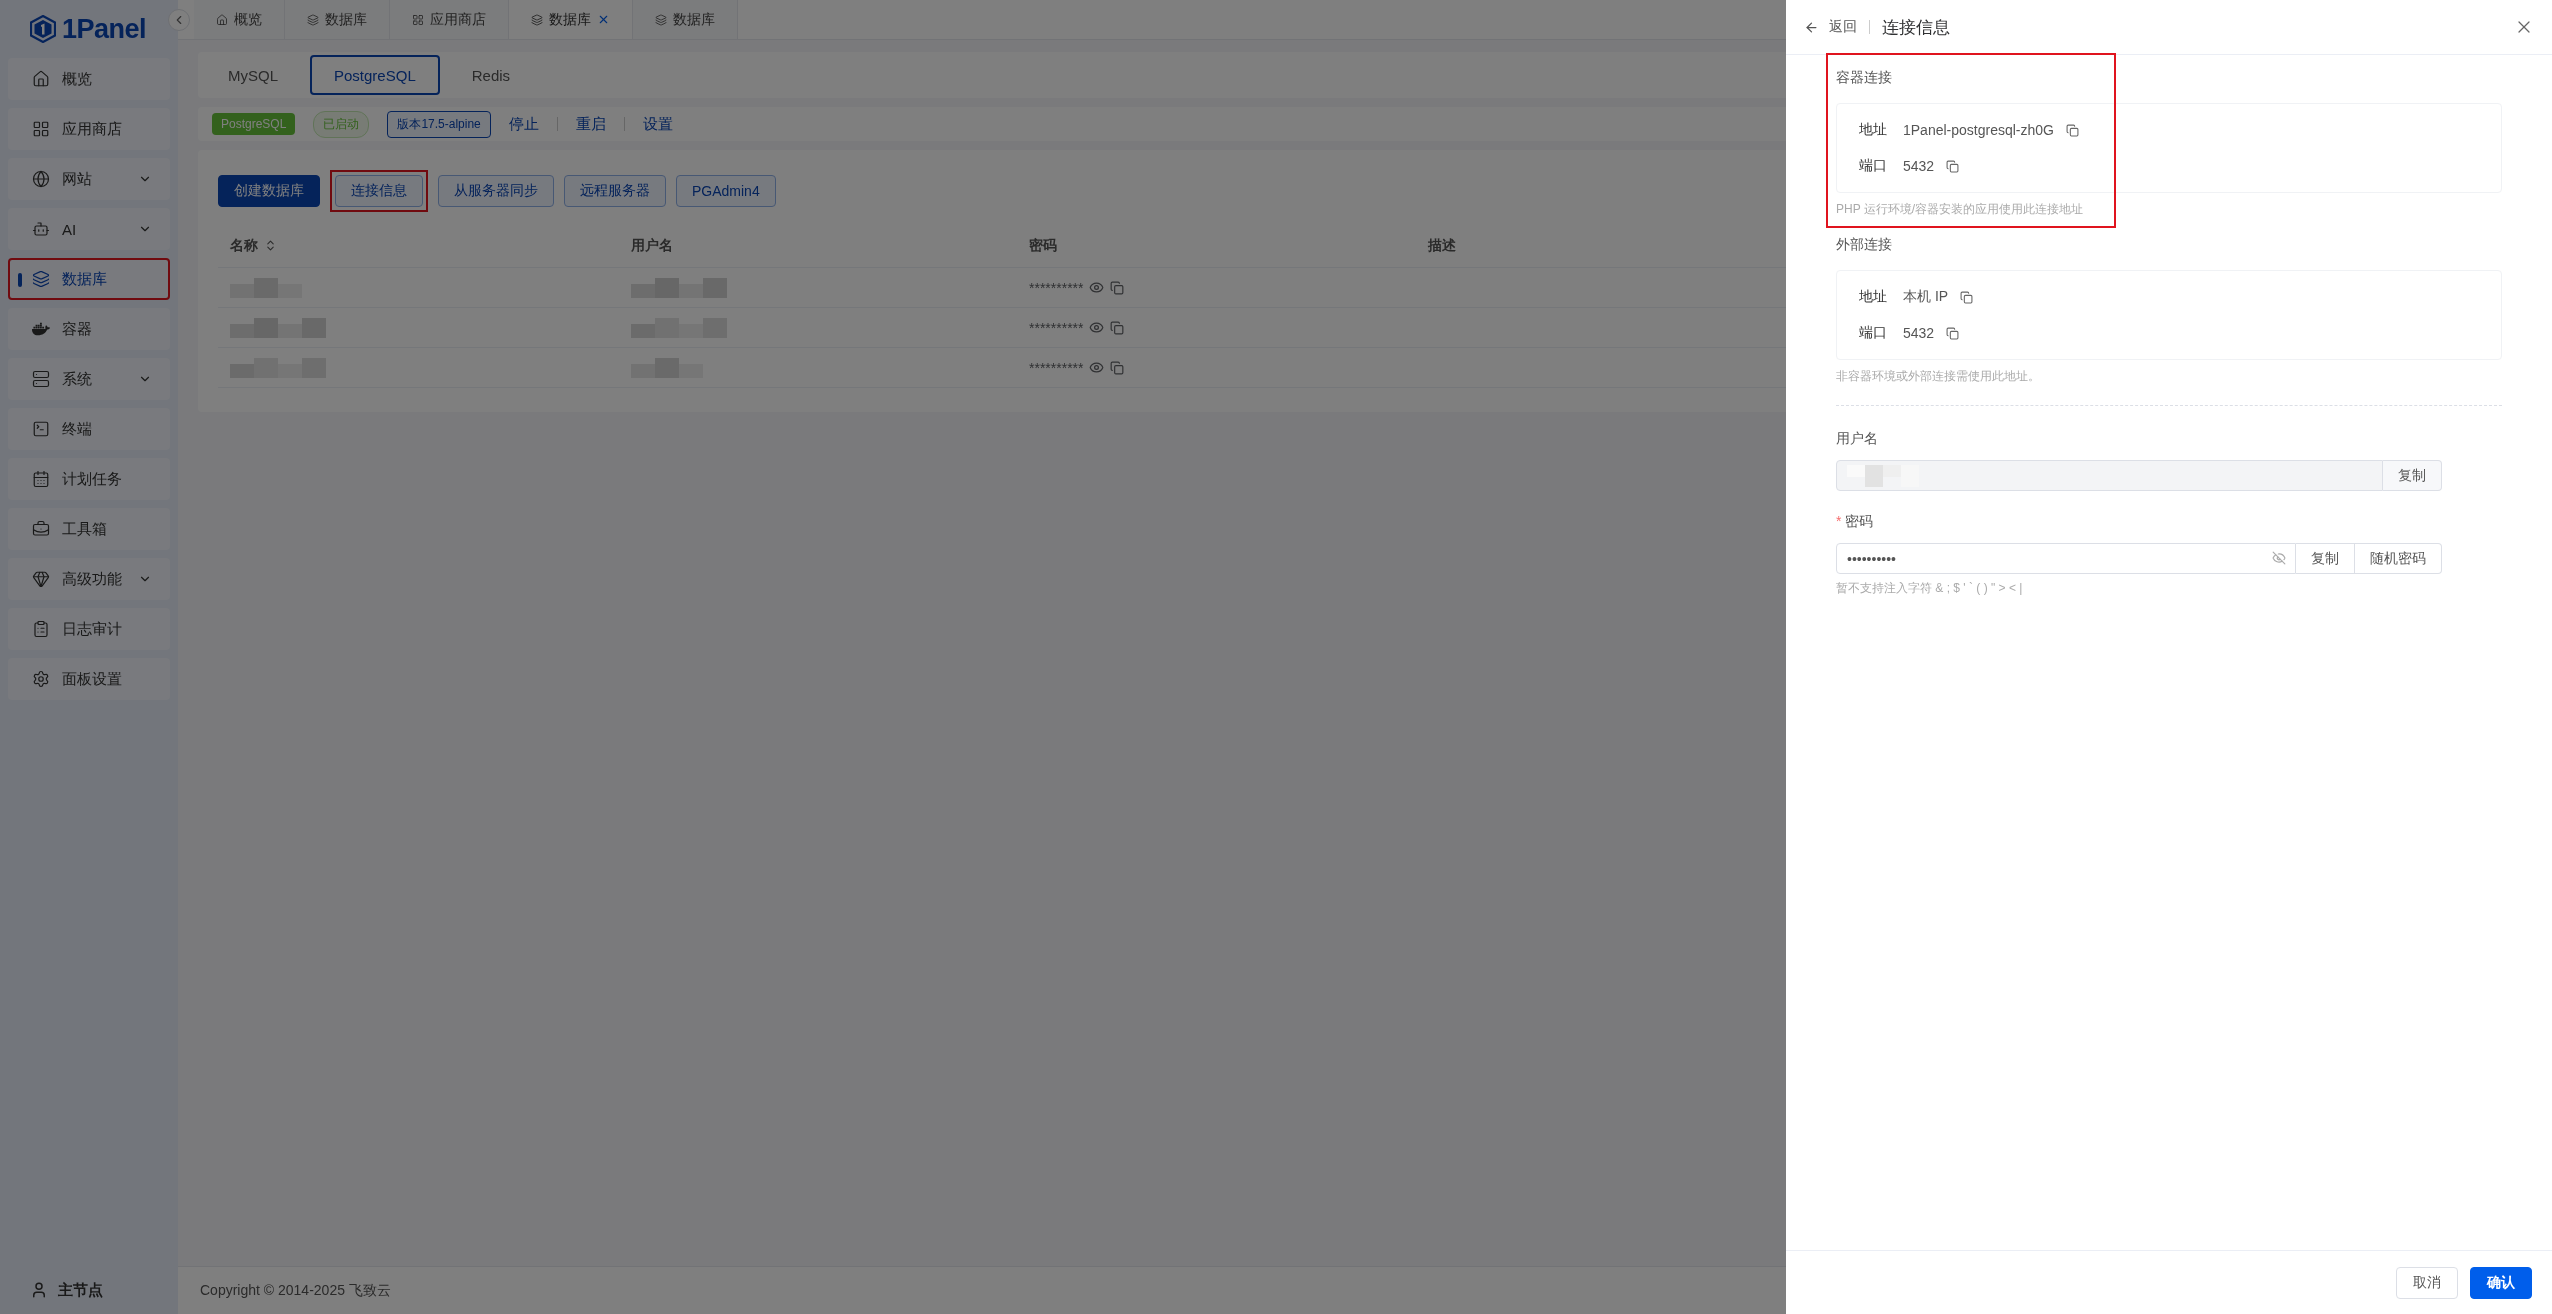 The image size is (2552, 1314). What do you see at coordinates (523, 124) in the screenshot?
I see `action-link: 停止` at bounding box center [523, 124].